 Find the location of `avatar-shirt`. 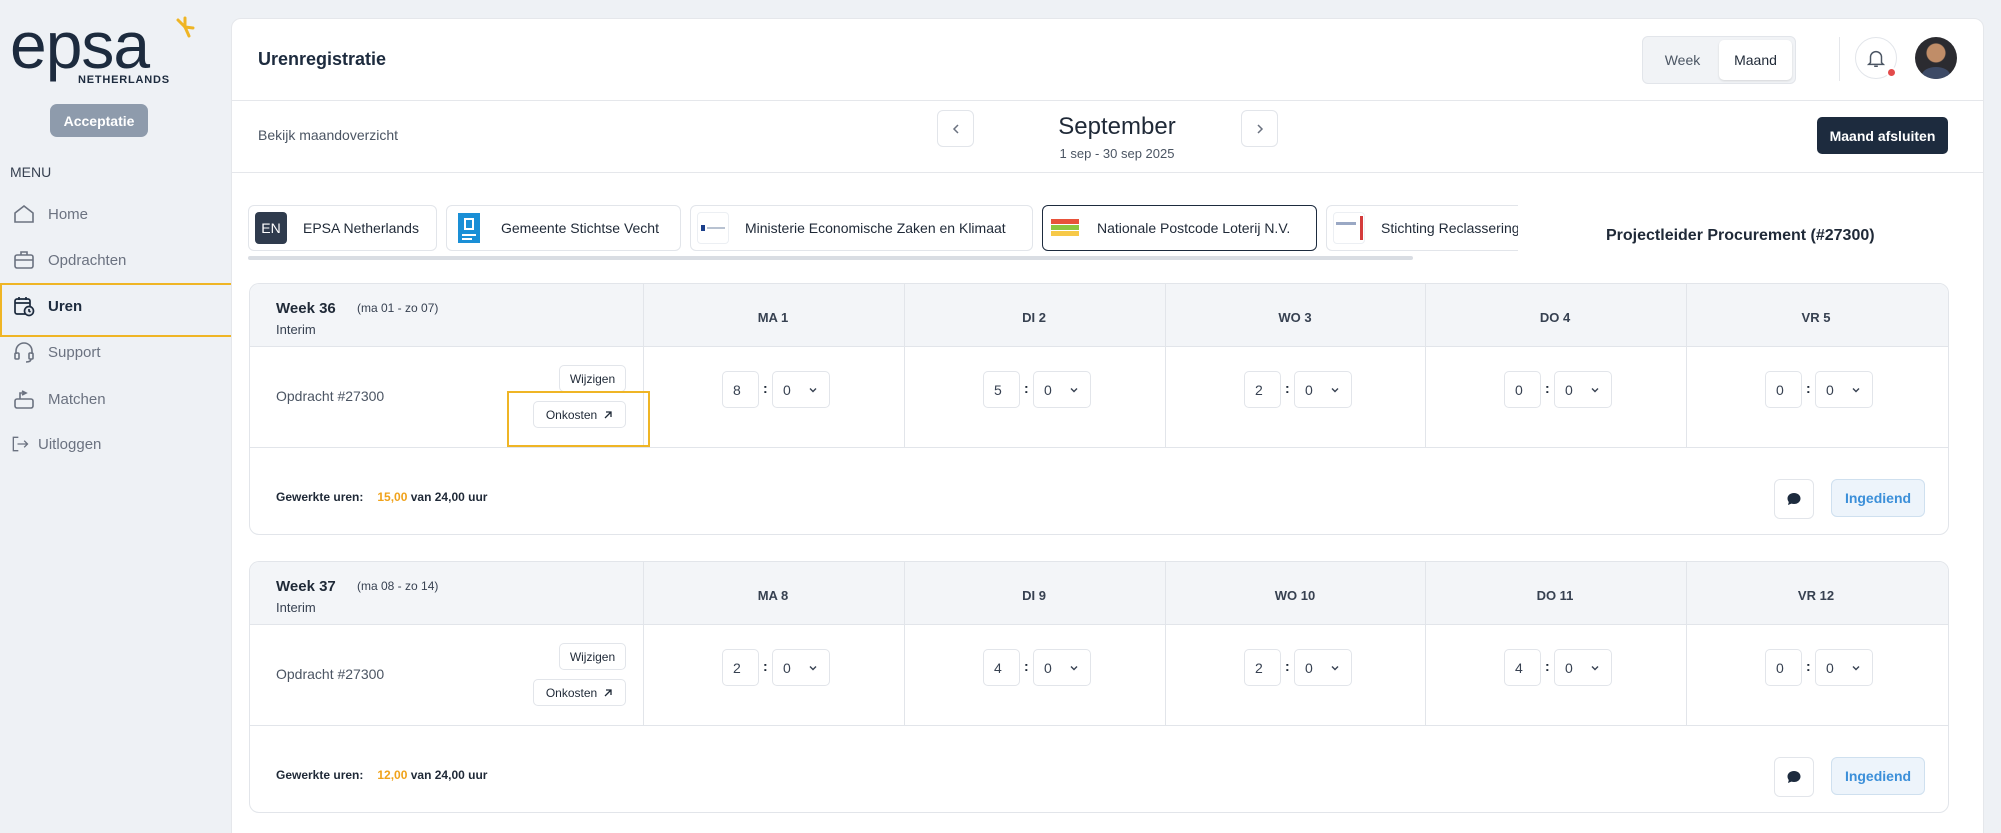

avatar-shirt is located at coordinates (1936, 73).